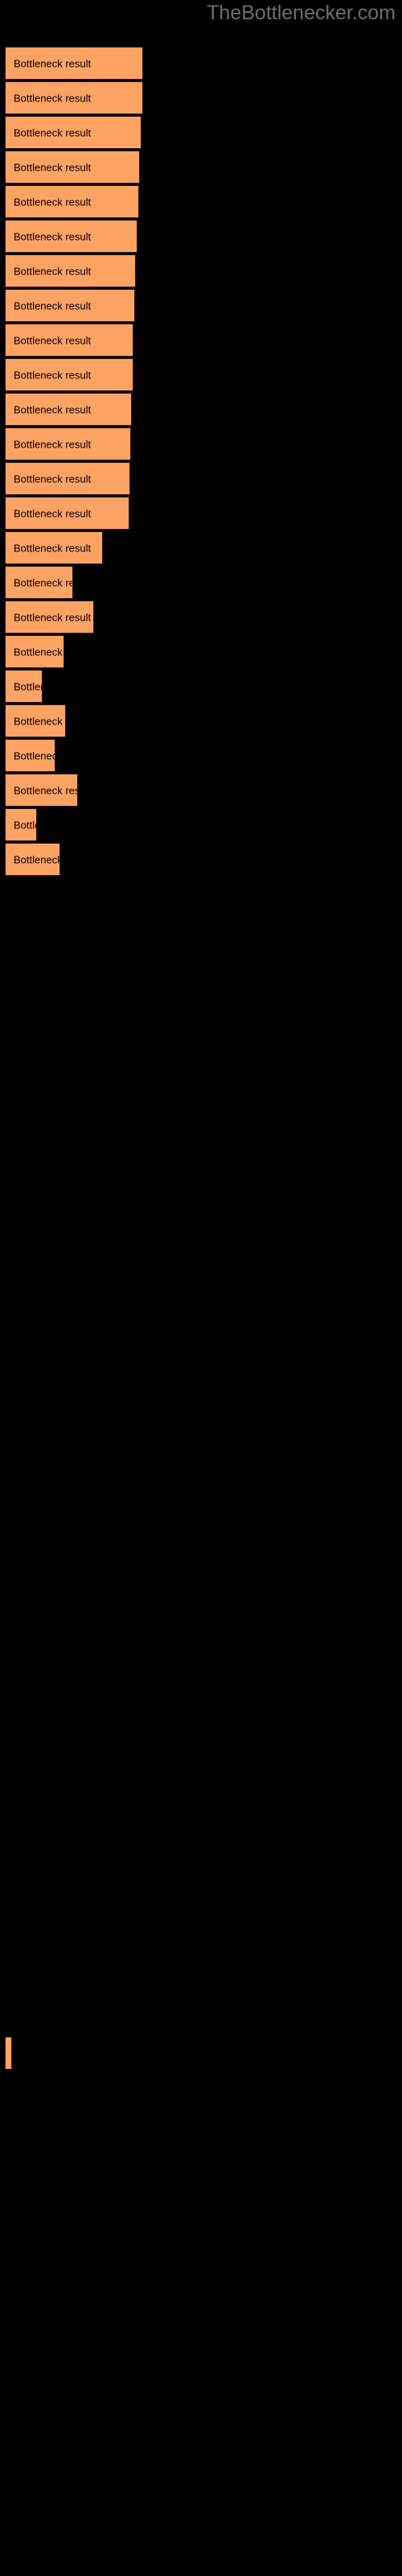 The image size is (402, 2576). I want to click on bar-25: Bottleneck result, so click(8, 2053).